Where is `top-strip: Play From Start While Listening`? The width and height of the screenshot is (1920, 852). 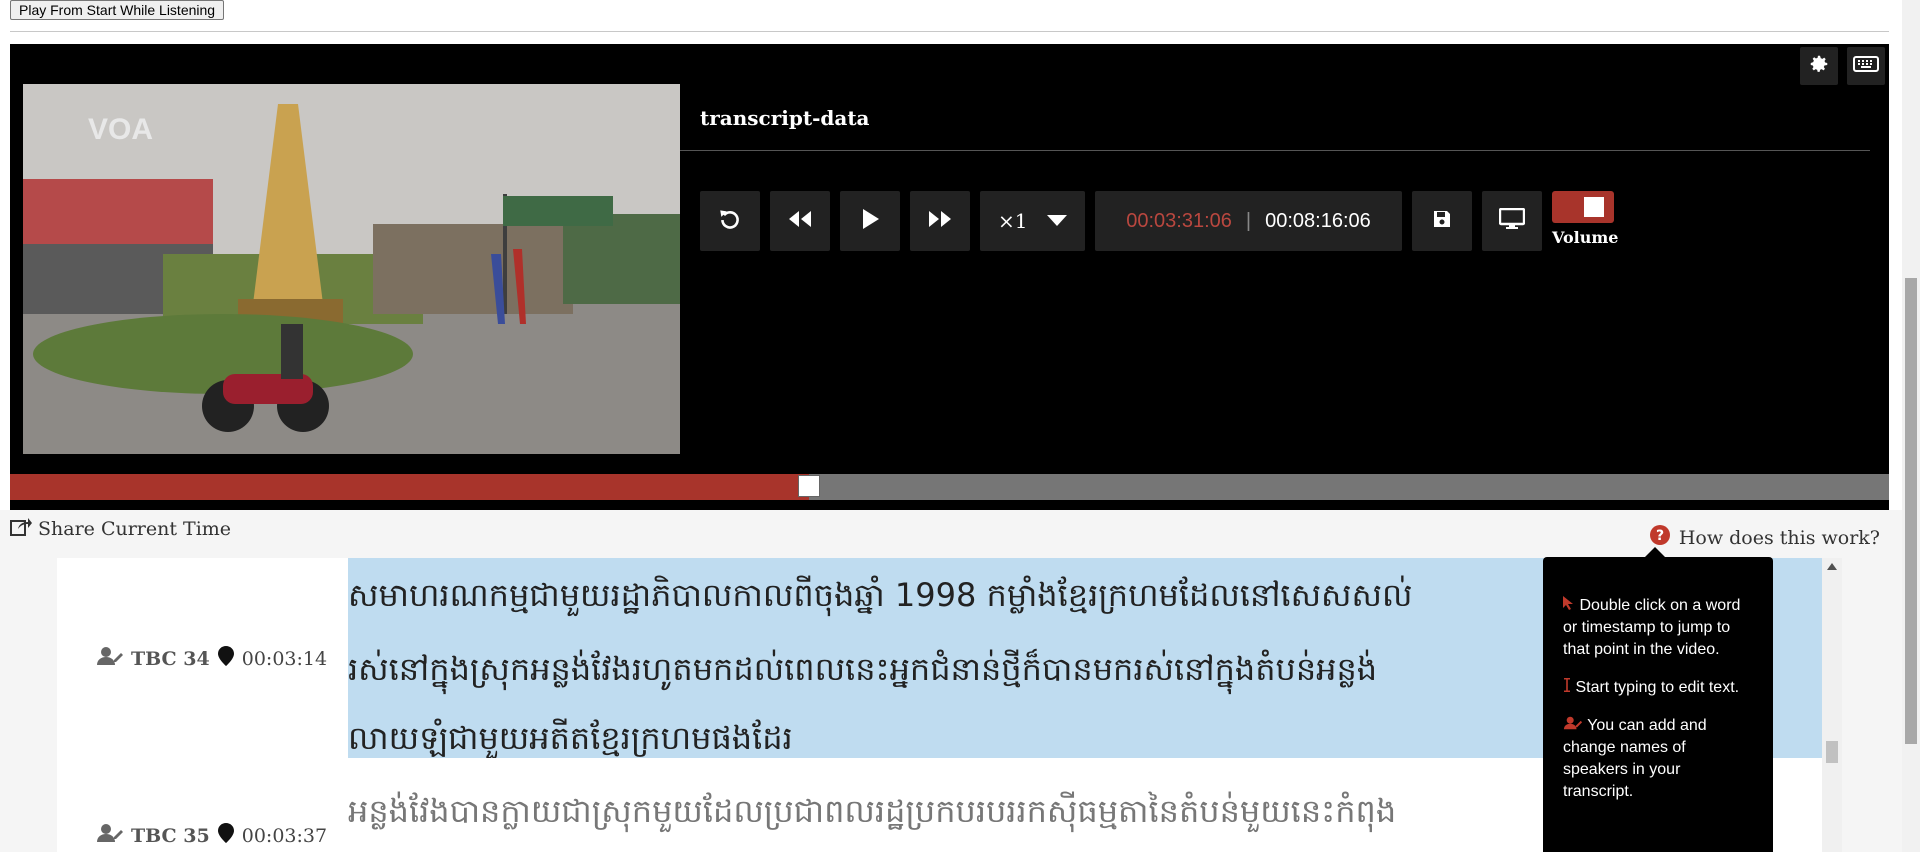
top-strip: Play From Start While Listening is located at coordinates (960, 18).